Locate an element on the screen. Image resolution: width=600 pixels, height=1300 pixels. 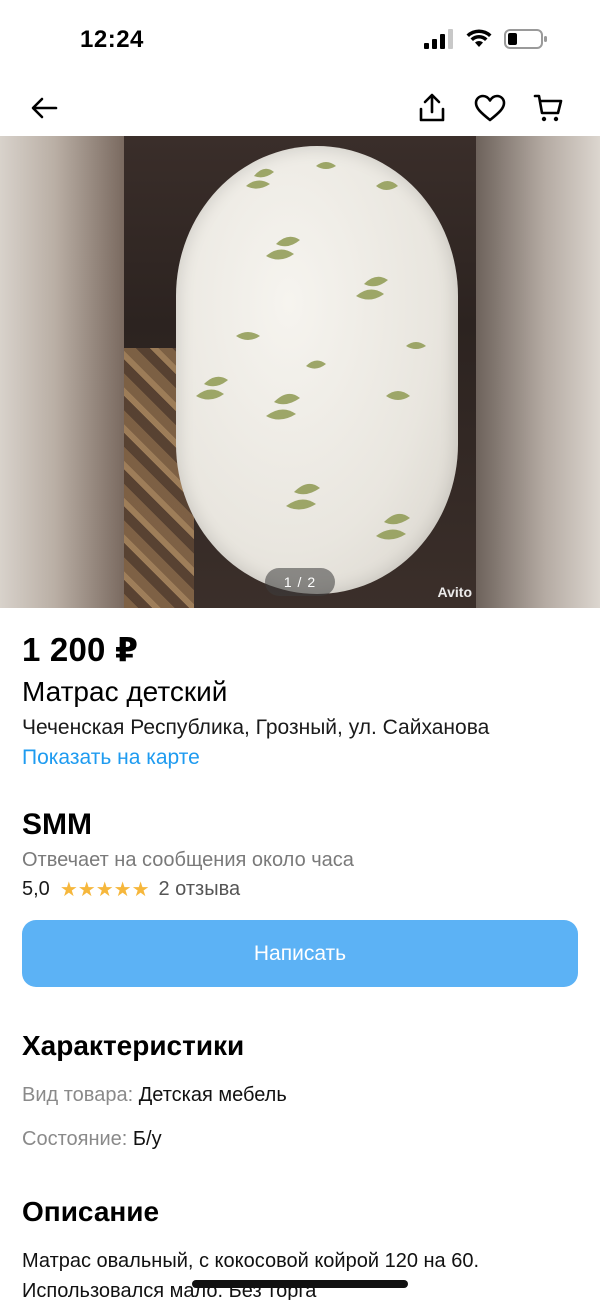
gallery-blur-left is located at coordinates (62, 372).